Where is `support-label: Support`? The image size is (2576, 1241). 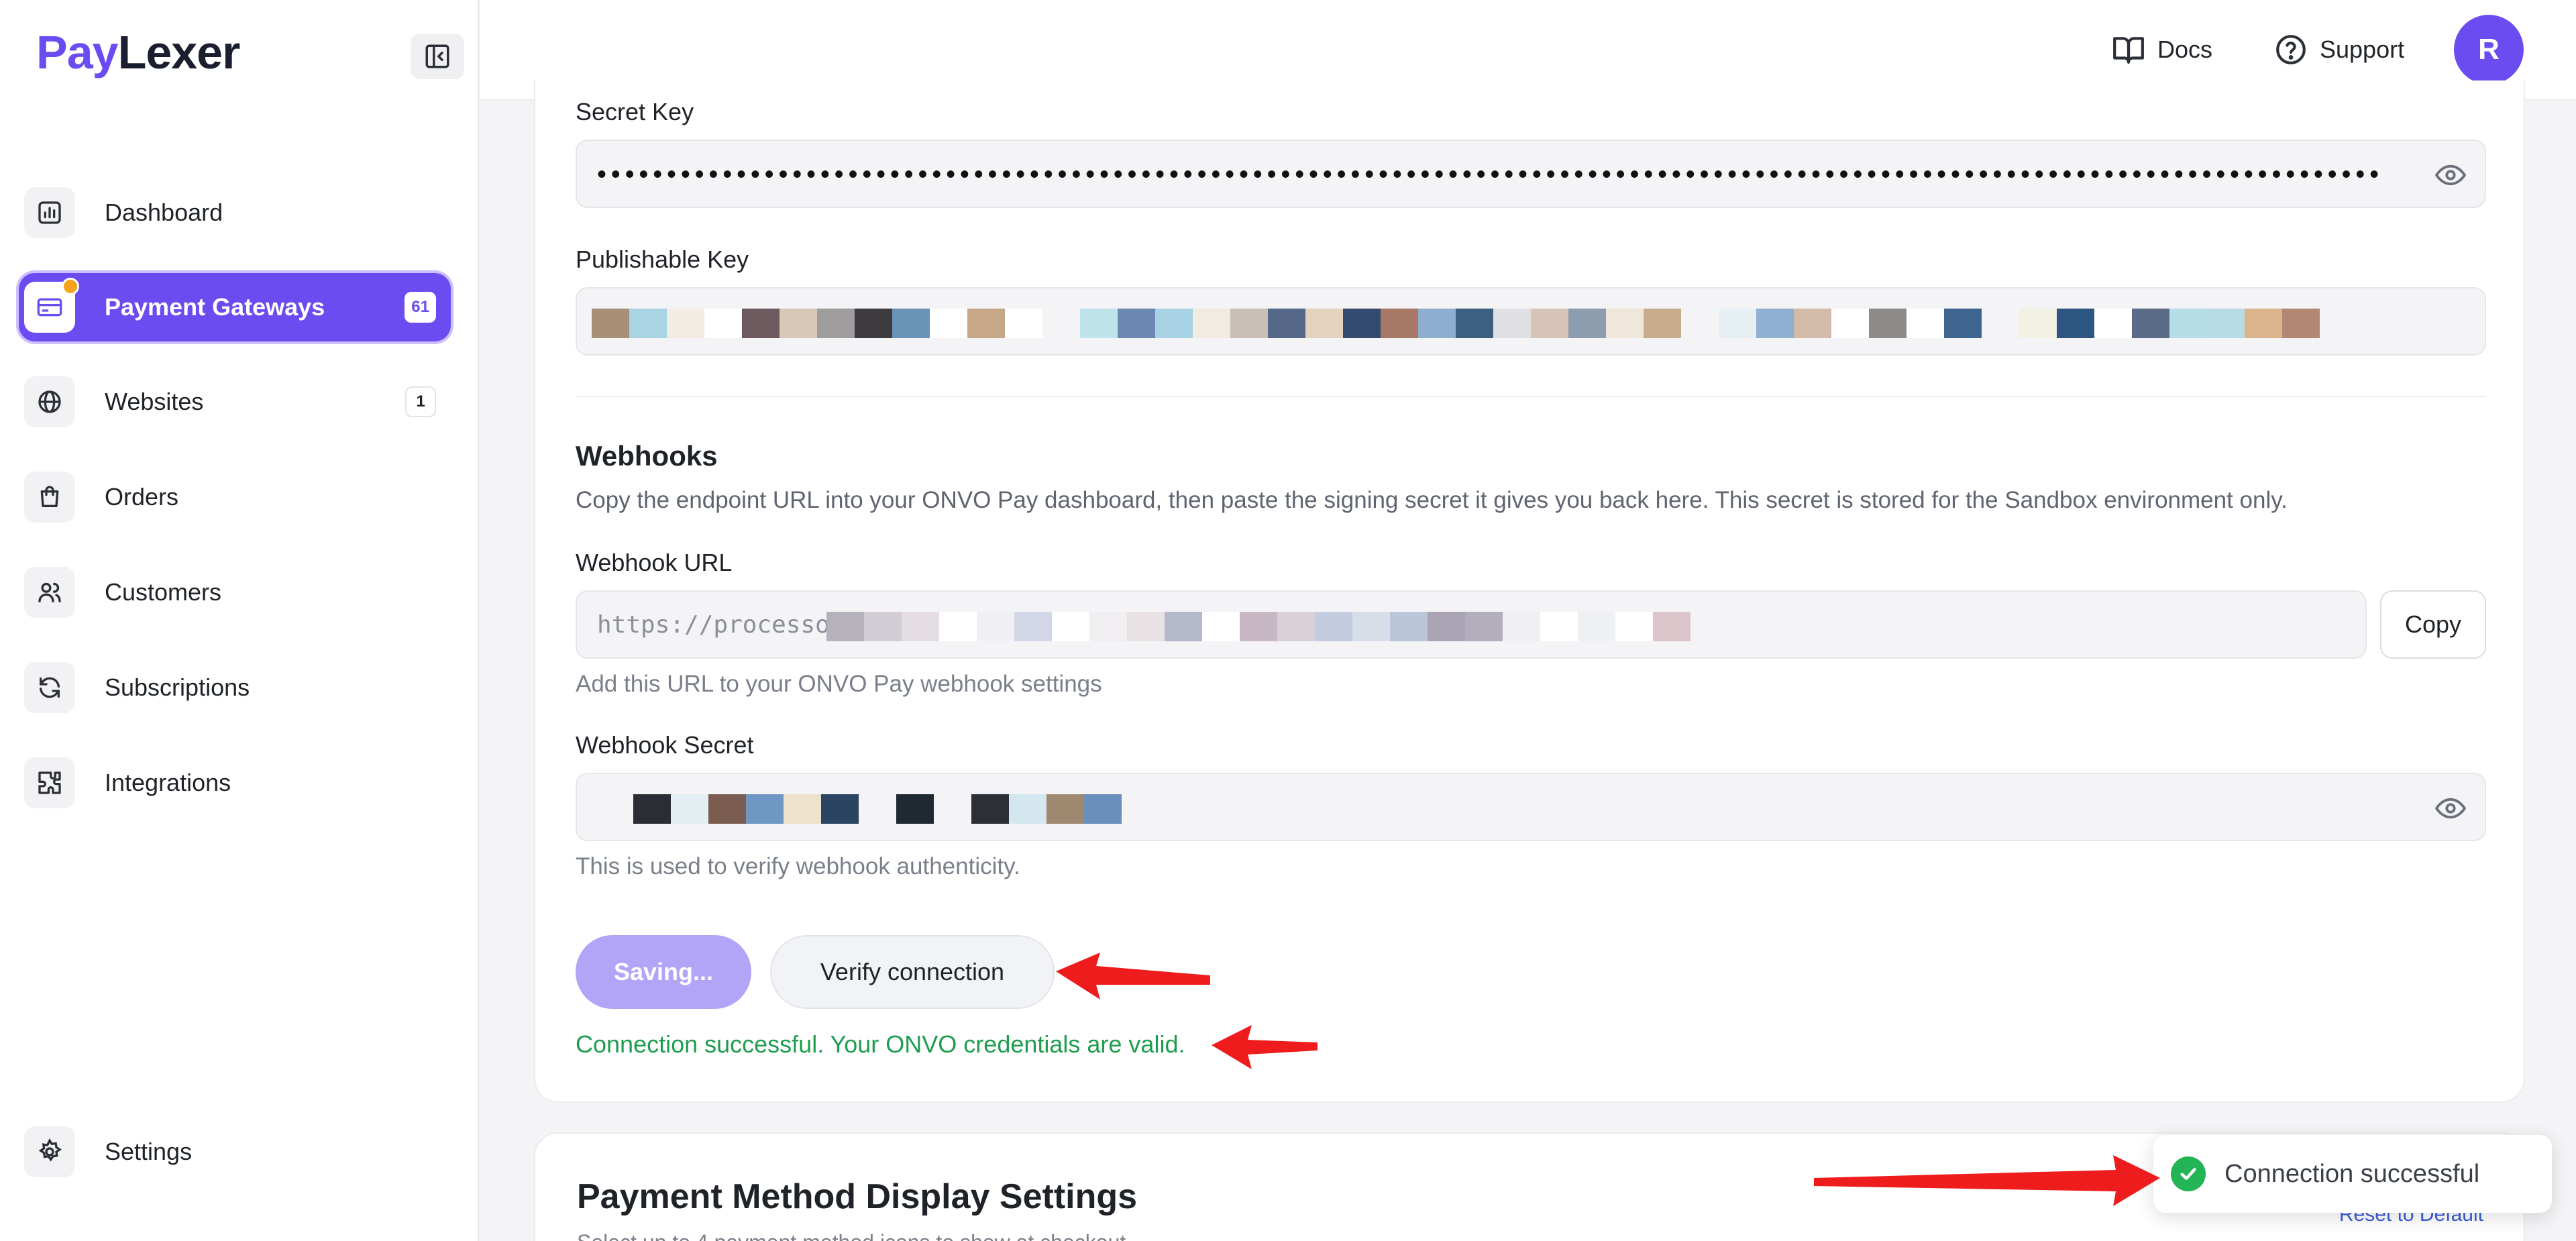 support-label: Support is located at coordinates (2362, 49).